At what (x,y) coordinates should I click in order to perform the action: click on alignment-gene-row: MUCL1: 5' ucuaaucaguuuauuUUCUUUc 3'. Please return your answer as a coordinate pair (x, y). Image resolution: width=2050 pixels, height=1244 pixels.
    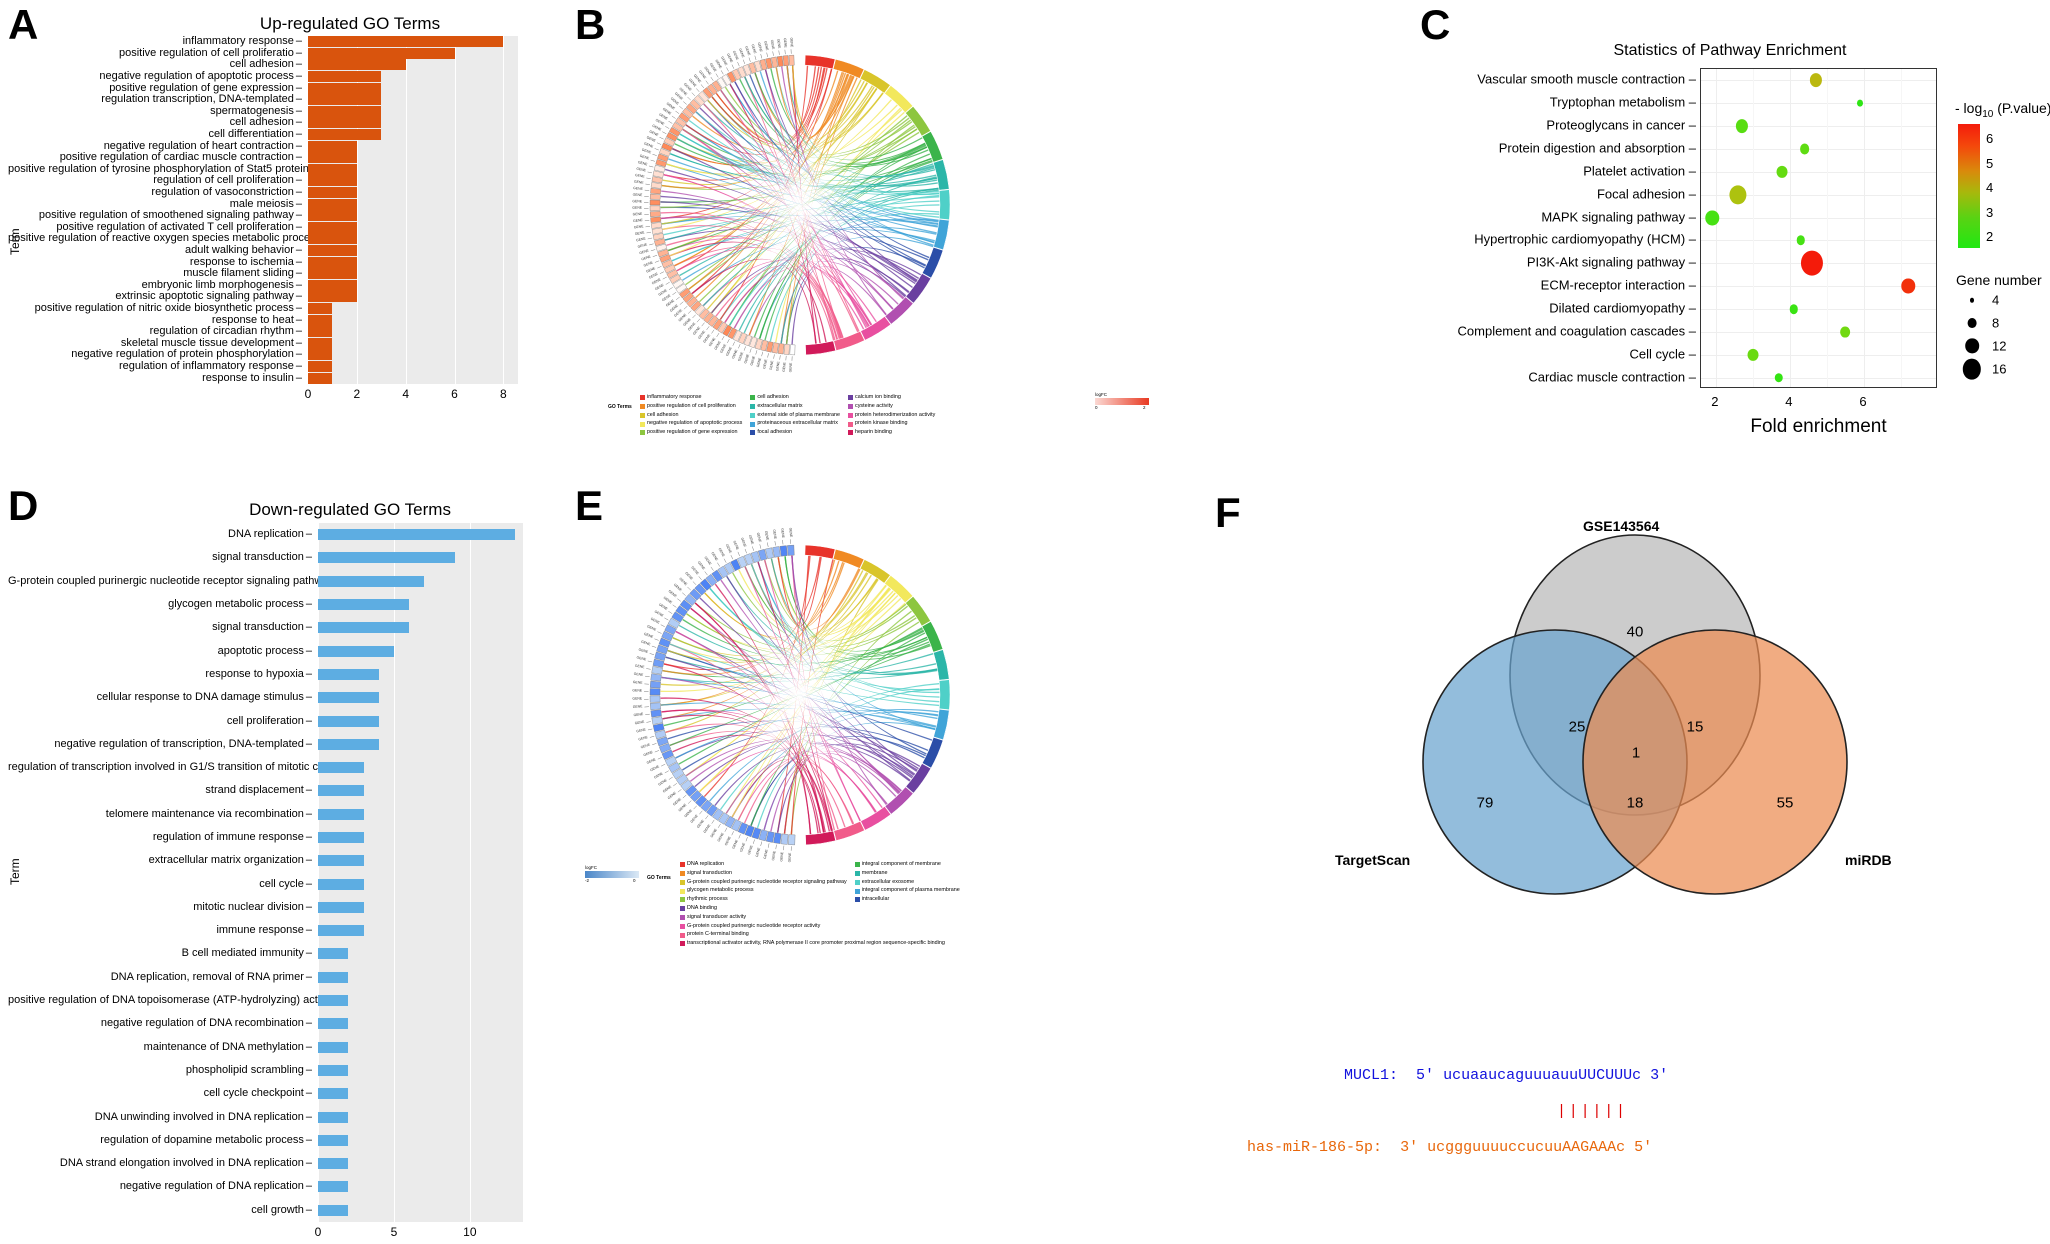
    Looking at the image, I should click on (1519, 1075).